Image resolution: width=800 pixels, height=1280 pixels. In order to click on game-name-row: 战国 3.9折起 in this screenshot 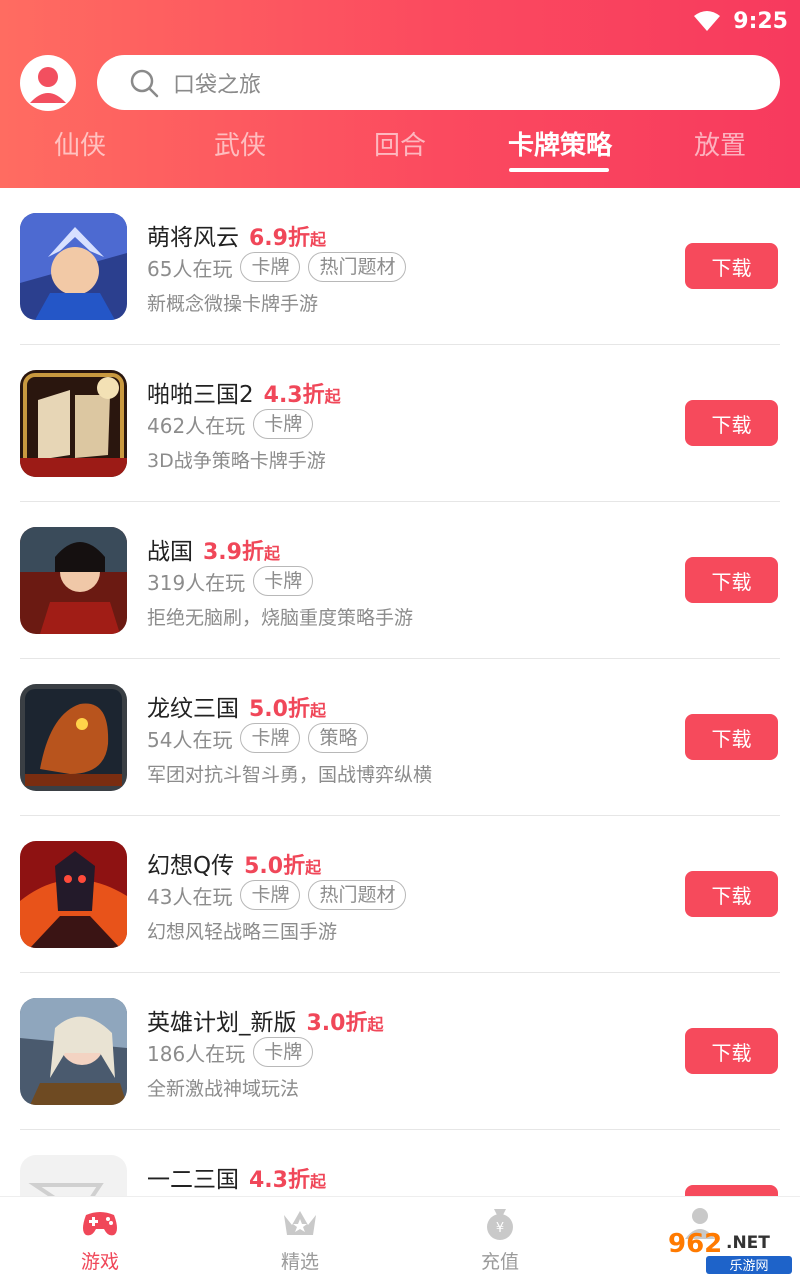, I will do `click(213, 549)`.